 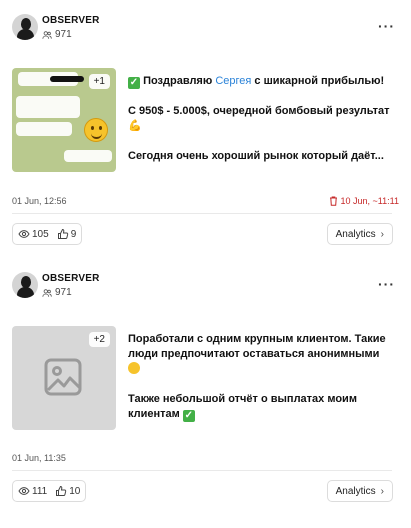 What do you see at coordinates (99, 339) in the screenshot?
I see `media-count-badge: +2` at bounding box center [99, 339].